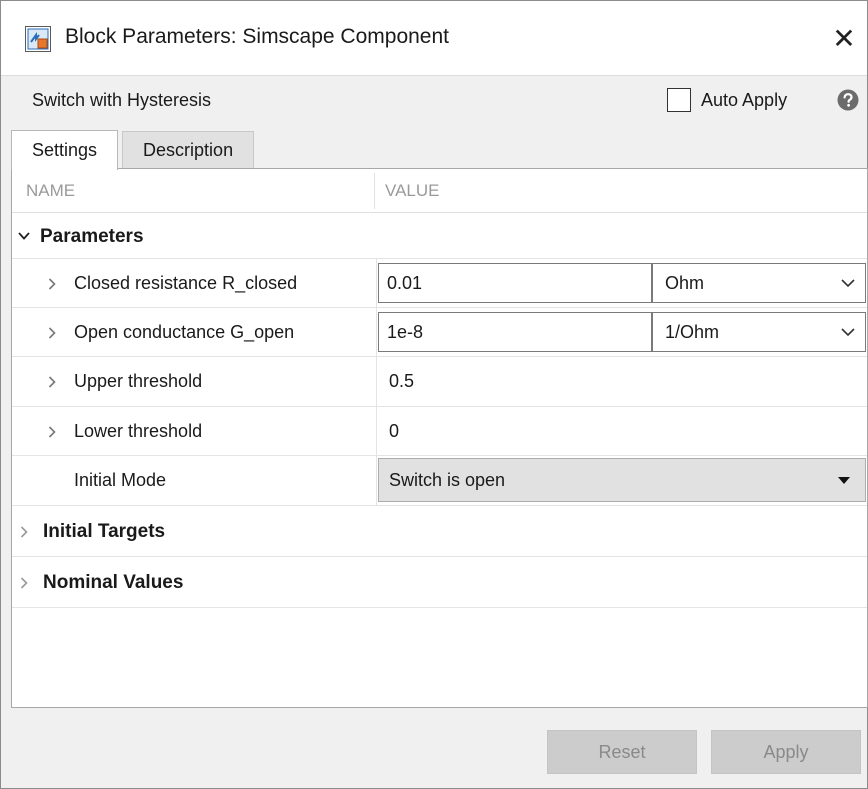 This screenshot has height=789, width=868. I want to click on tab-label: Settings, so click(65, 150).